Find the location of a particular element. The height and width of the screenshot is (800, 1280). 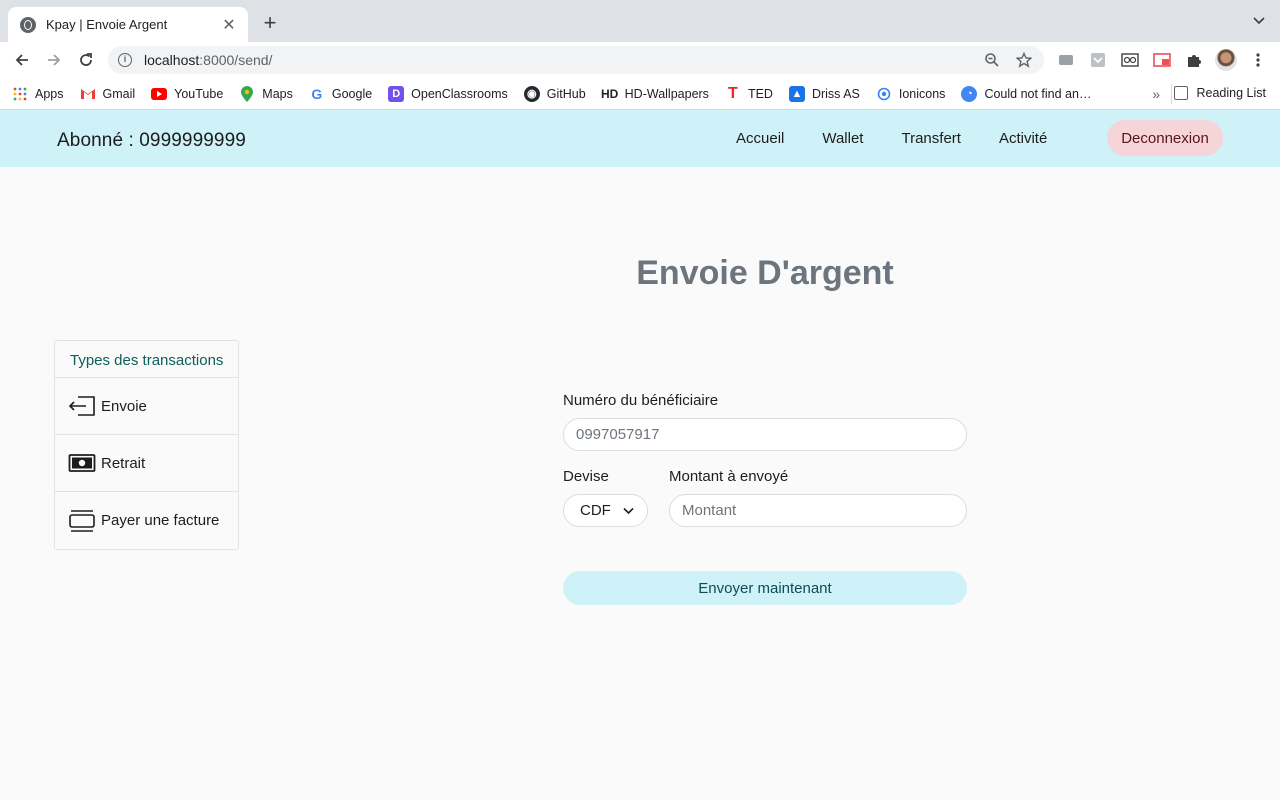

extension-grey-icon is located at coordinates (1066, 60).